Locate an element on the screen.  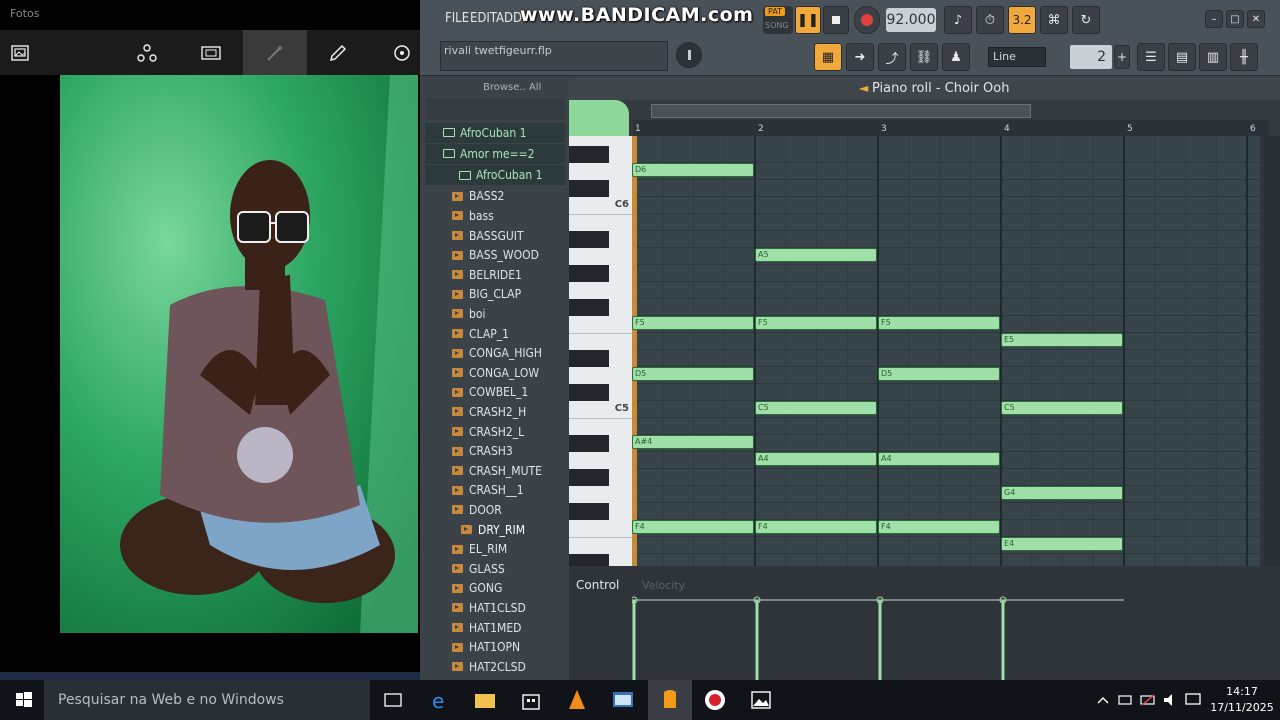
clock-date: 17/11/2025 is located at coordinates (1242, 707).